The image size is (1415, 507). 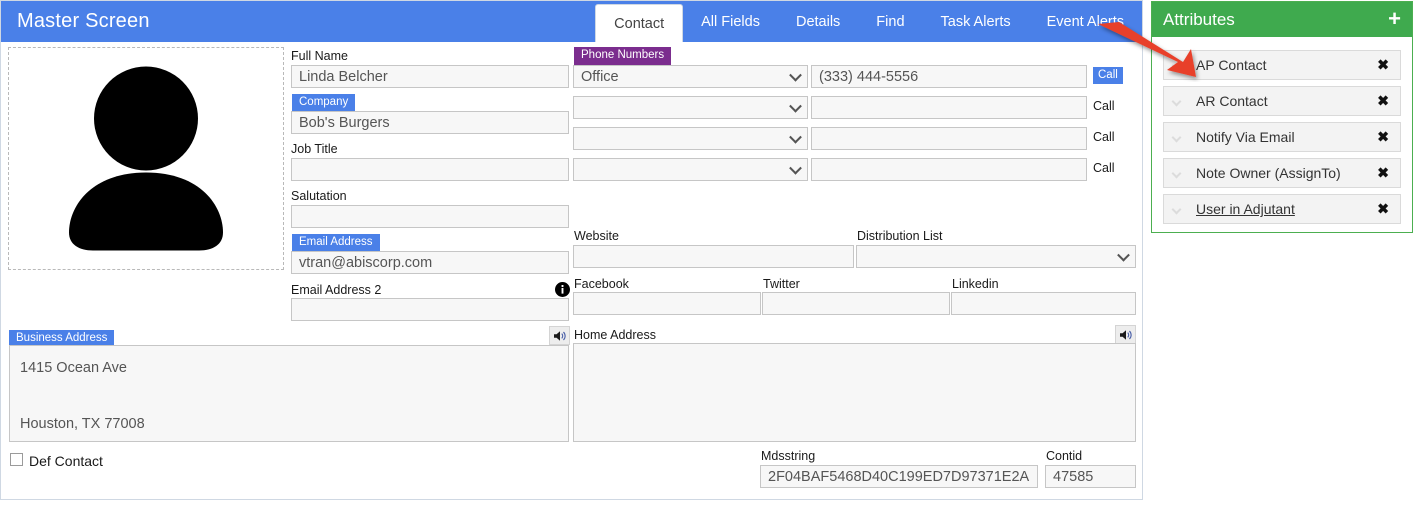 What do you see at coordinates (430, 122) in the screenshot?
I see `company-input` at bounding box center [430, 122].